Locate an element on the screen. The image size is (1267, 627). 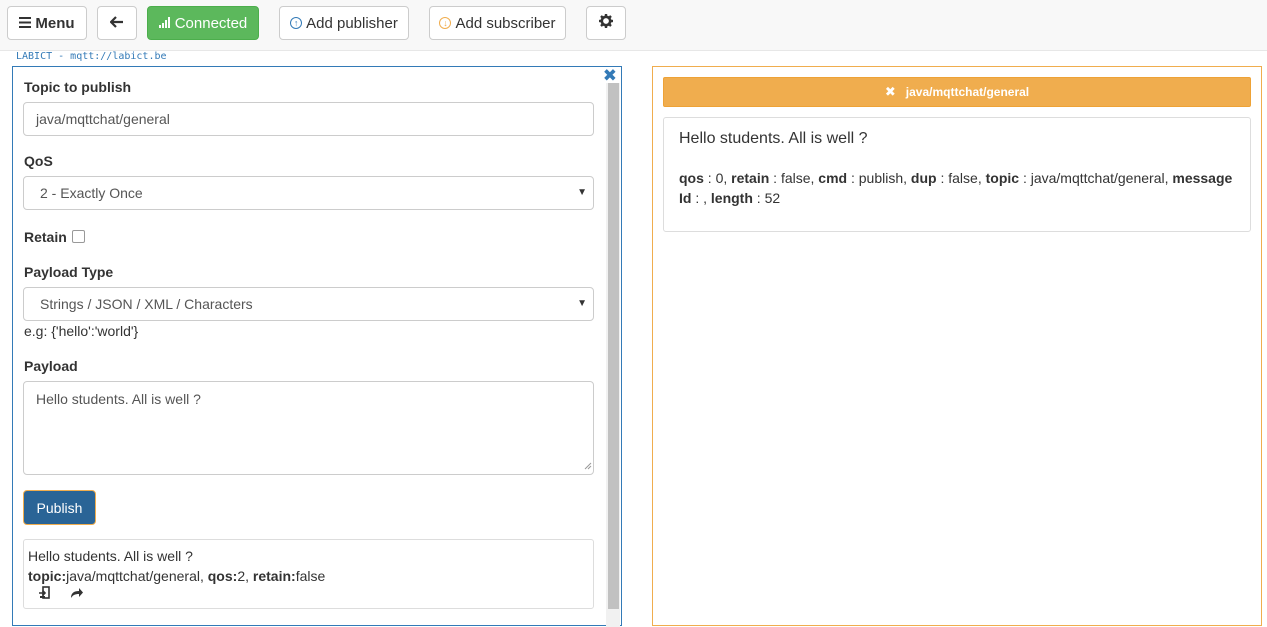
add-subscriber-button: ↓ Add subscriber is located at coordinates (497, 23).